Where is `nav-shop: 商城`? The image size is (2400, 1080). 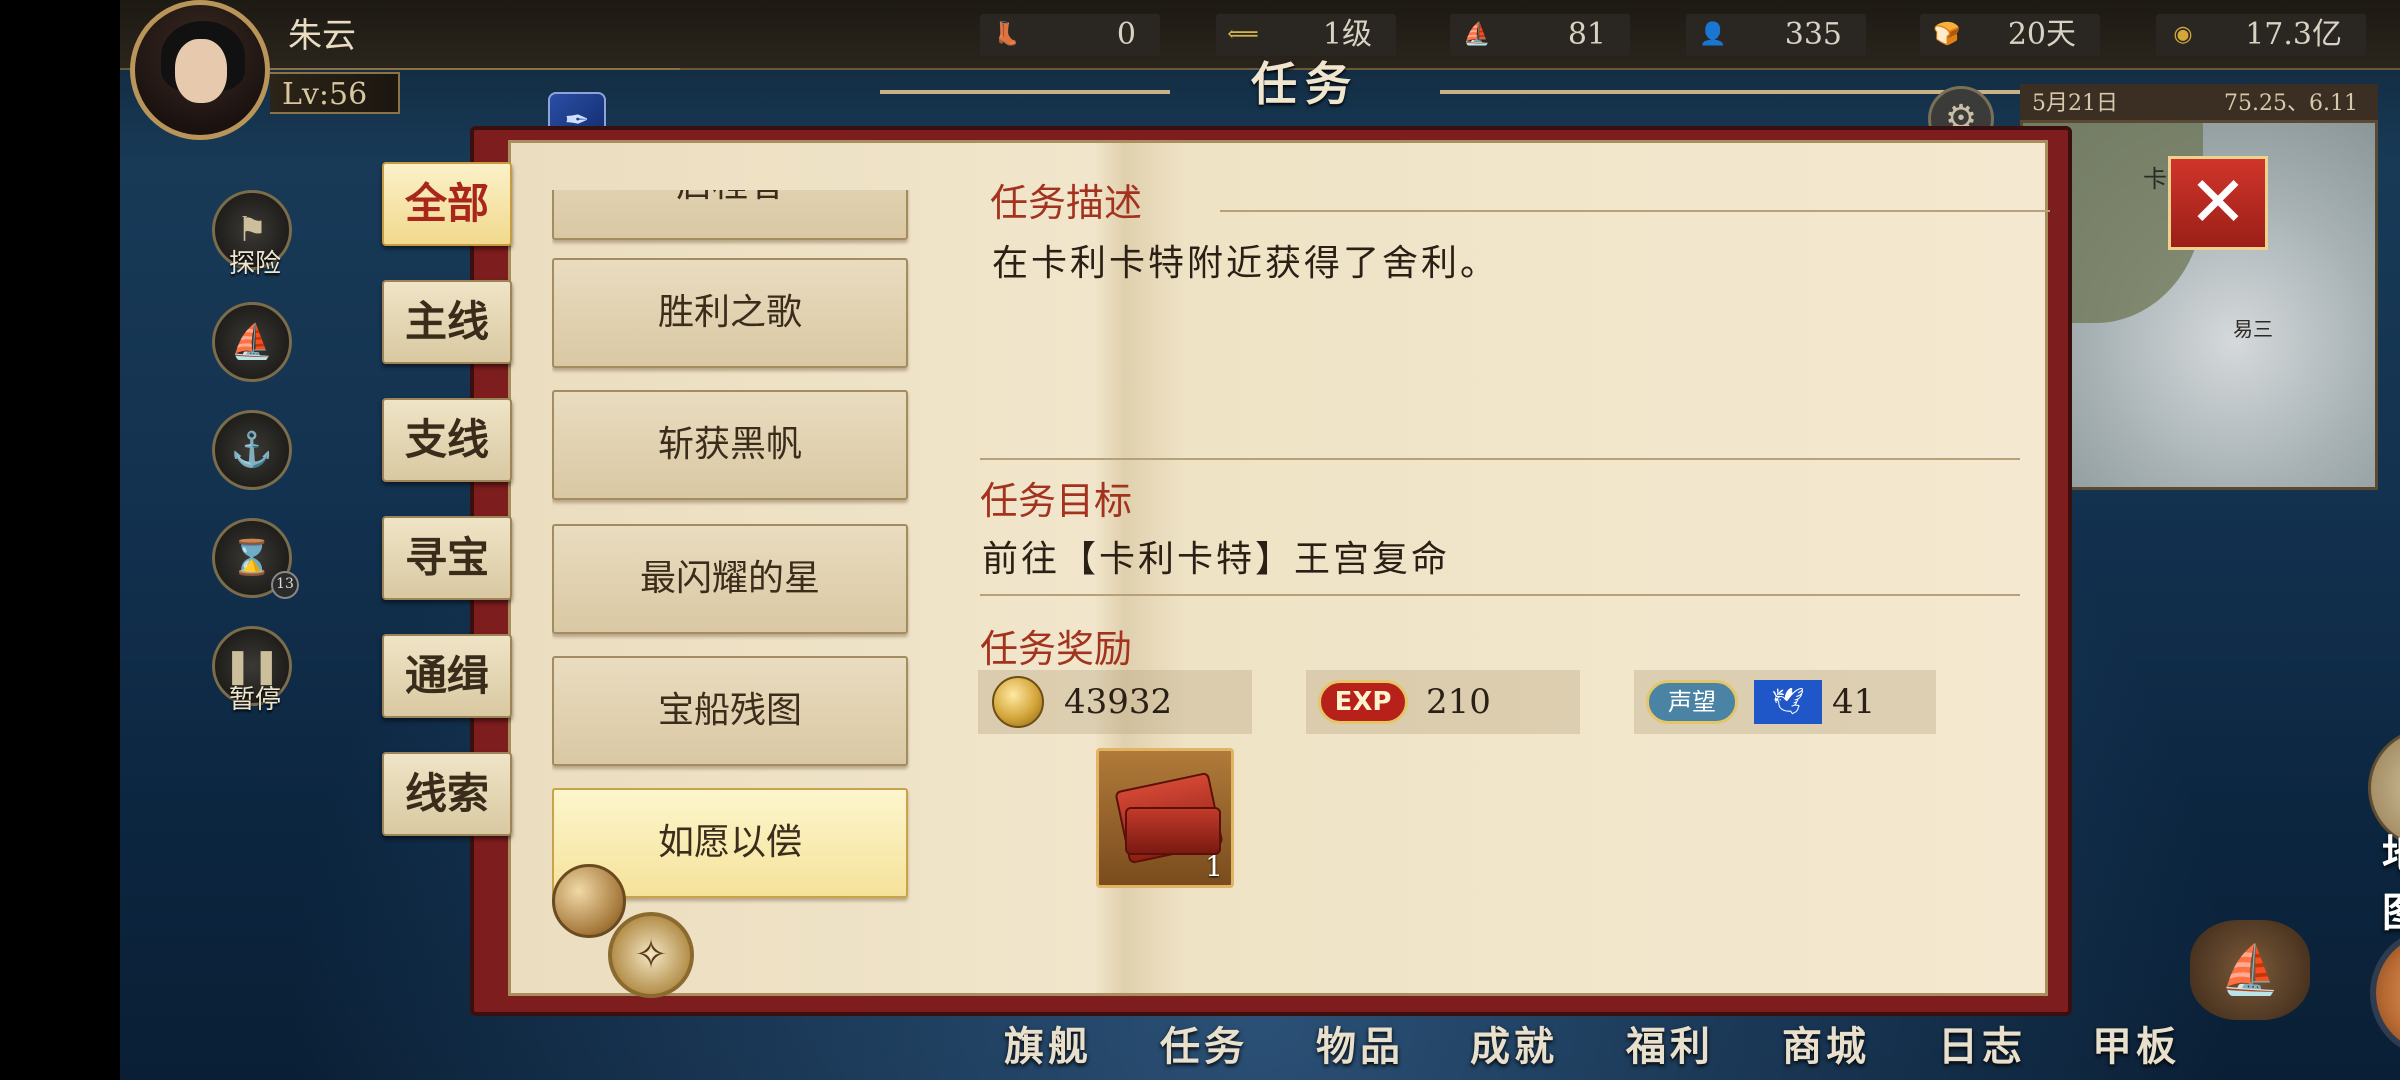
nav-shop: 商城 is located at coordinates (1826, 1043).